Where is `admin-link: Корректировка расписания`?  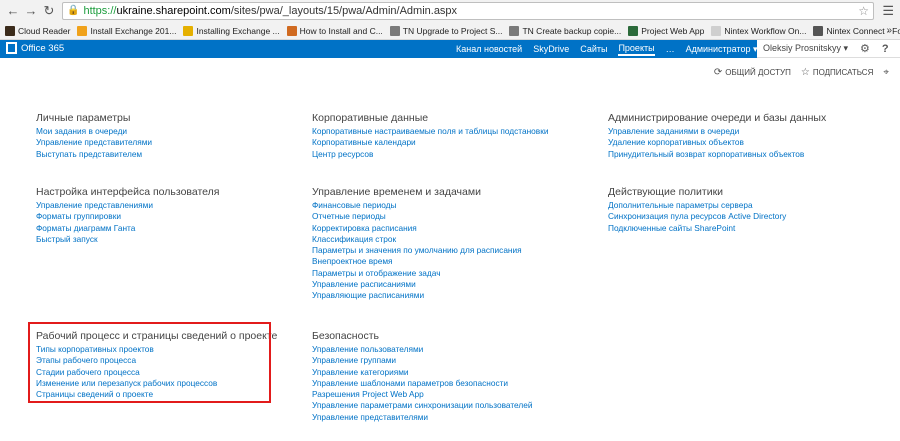
admin-link: Корректировка расписания is located at coordinates (447, 228).